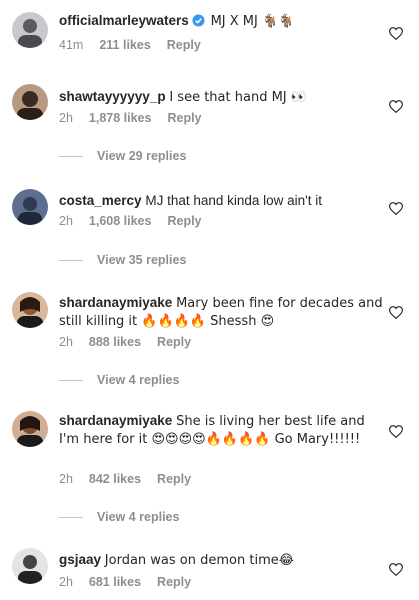  What do you see at coordinates (141, 156) in the screenshot?
I see `view-replies-label: View 29 replies` at bounding box center [141, 156].